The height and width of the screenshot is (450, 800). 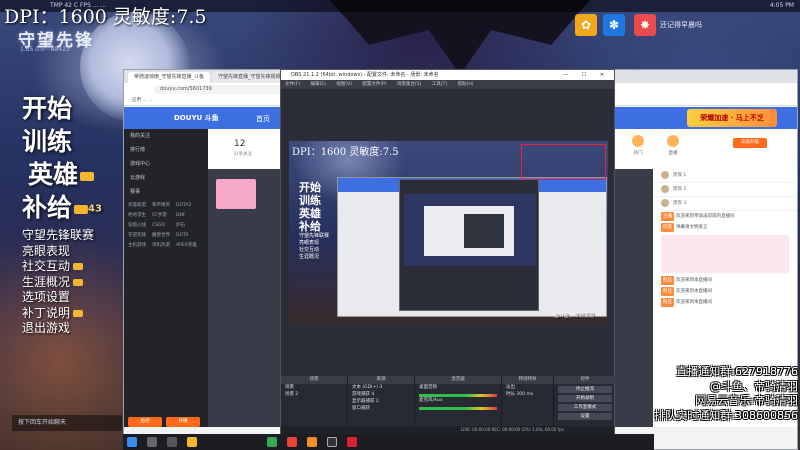 I want to click on fishbar-button: 鱼吧, so click(x=145, y=422).